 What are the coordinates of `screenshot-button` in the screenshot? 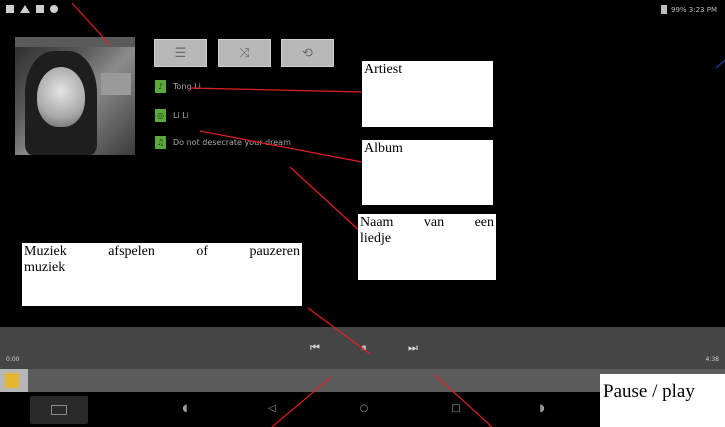 It's located at (59, 410).